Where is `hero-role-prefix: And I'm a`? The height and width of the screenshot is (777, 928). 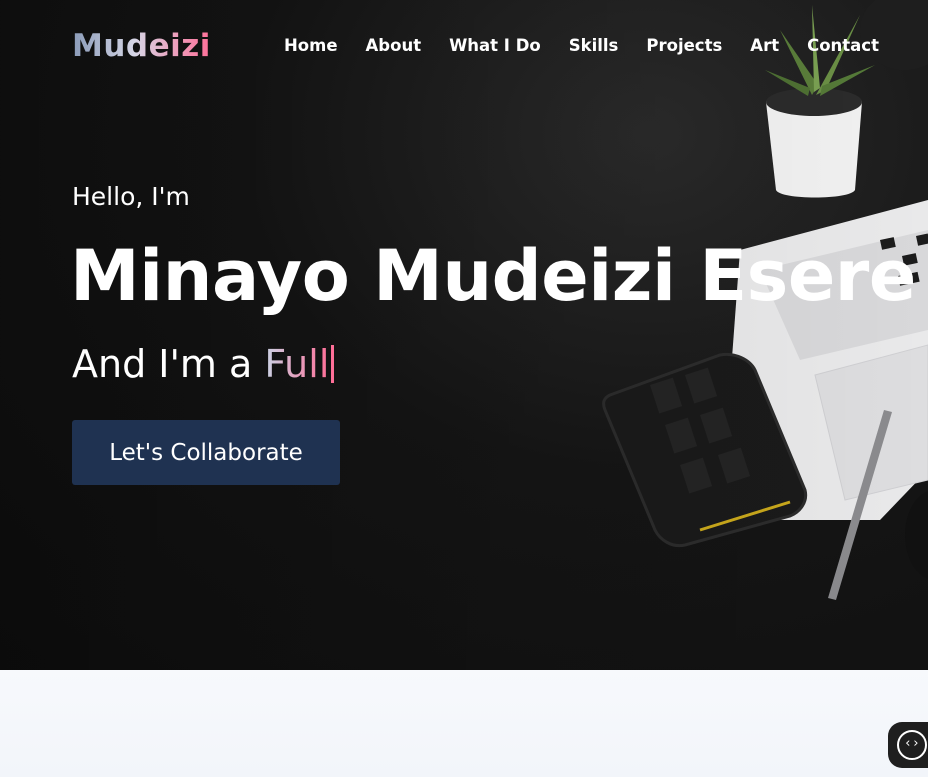 hero-role-prefix: And I'm a is located at coordinates (168, 364).